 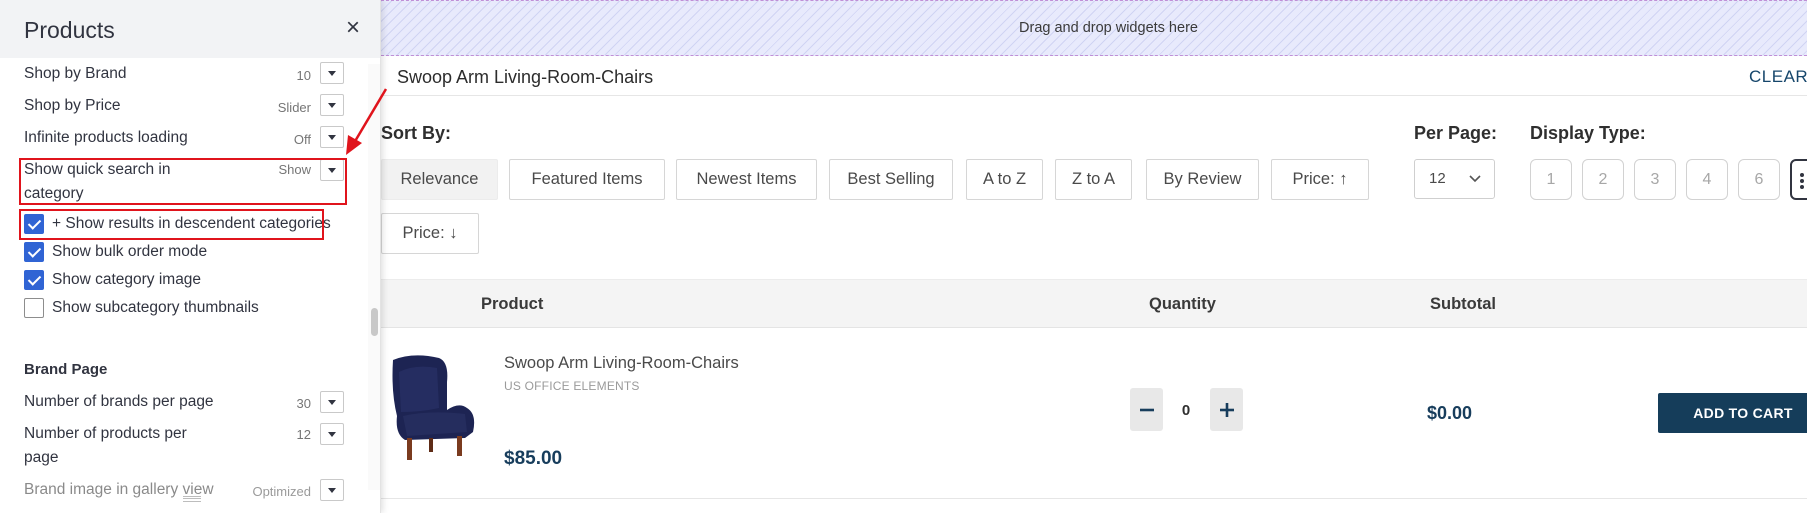 I want to click on sort-a-to-z-button: A to Z, so click(x=1004, y=179).